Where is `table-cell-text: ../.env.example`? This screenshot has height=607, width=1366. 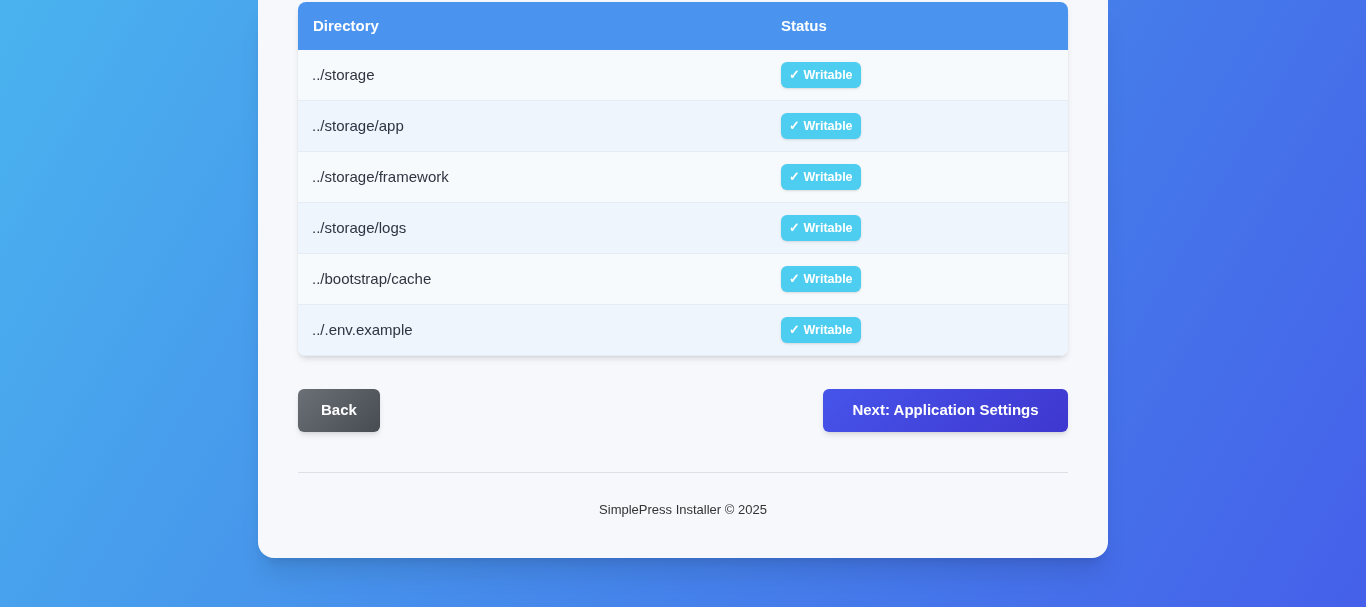
table-cell-text: ../.env.example is located at coordinates (362, 329).